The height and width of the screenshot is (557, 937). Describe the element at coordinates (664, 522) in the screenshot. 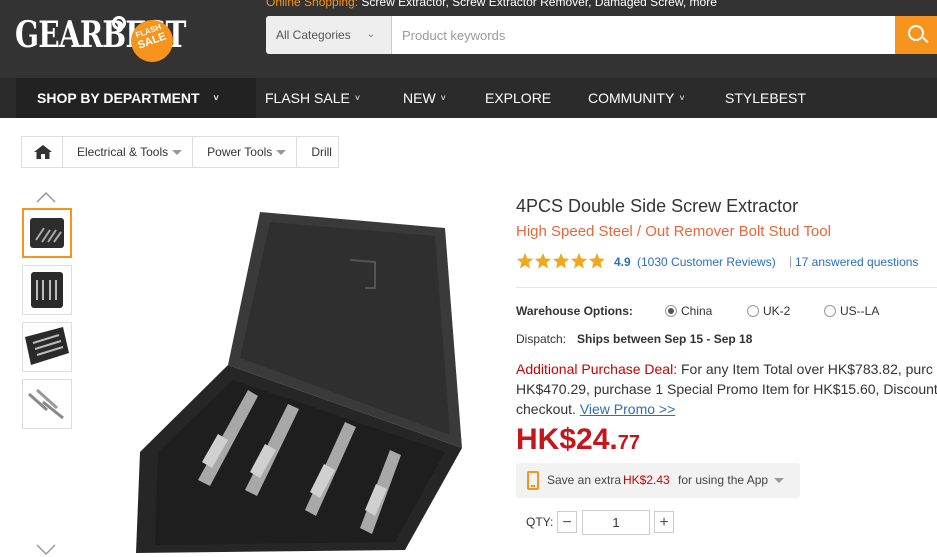

I see `quantity-increase-button: +` at that location.